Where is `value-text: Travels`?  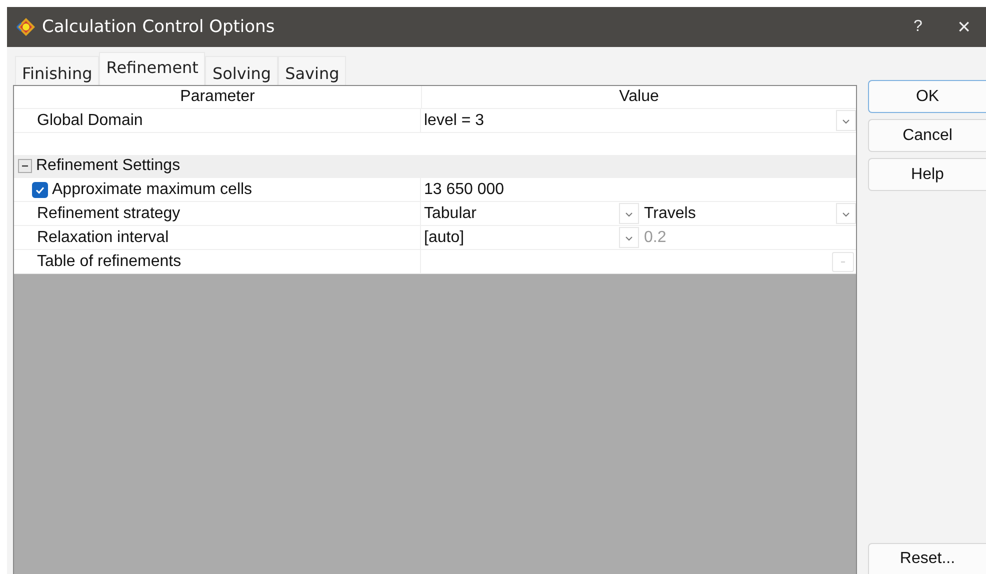
value-text: Travels is located at coordinates (670, 213).